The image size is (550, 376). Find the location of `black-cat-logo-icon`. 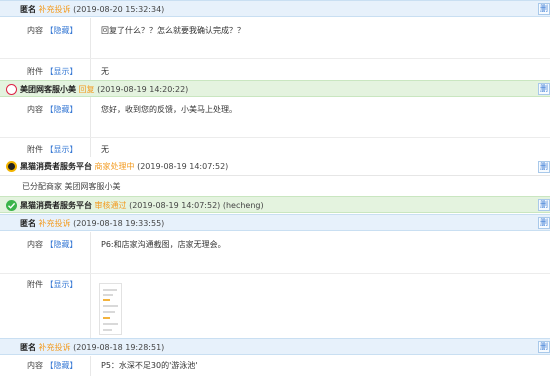

black-cat-logo-icon is located at coordinates (11, 166).